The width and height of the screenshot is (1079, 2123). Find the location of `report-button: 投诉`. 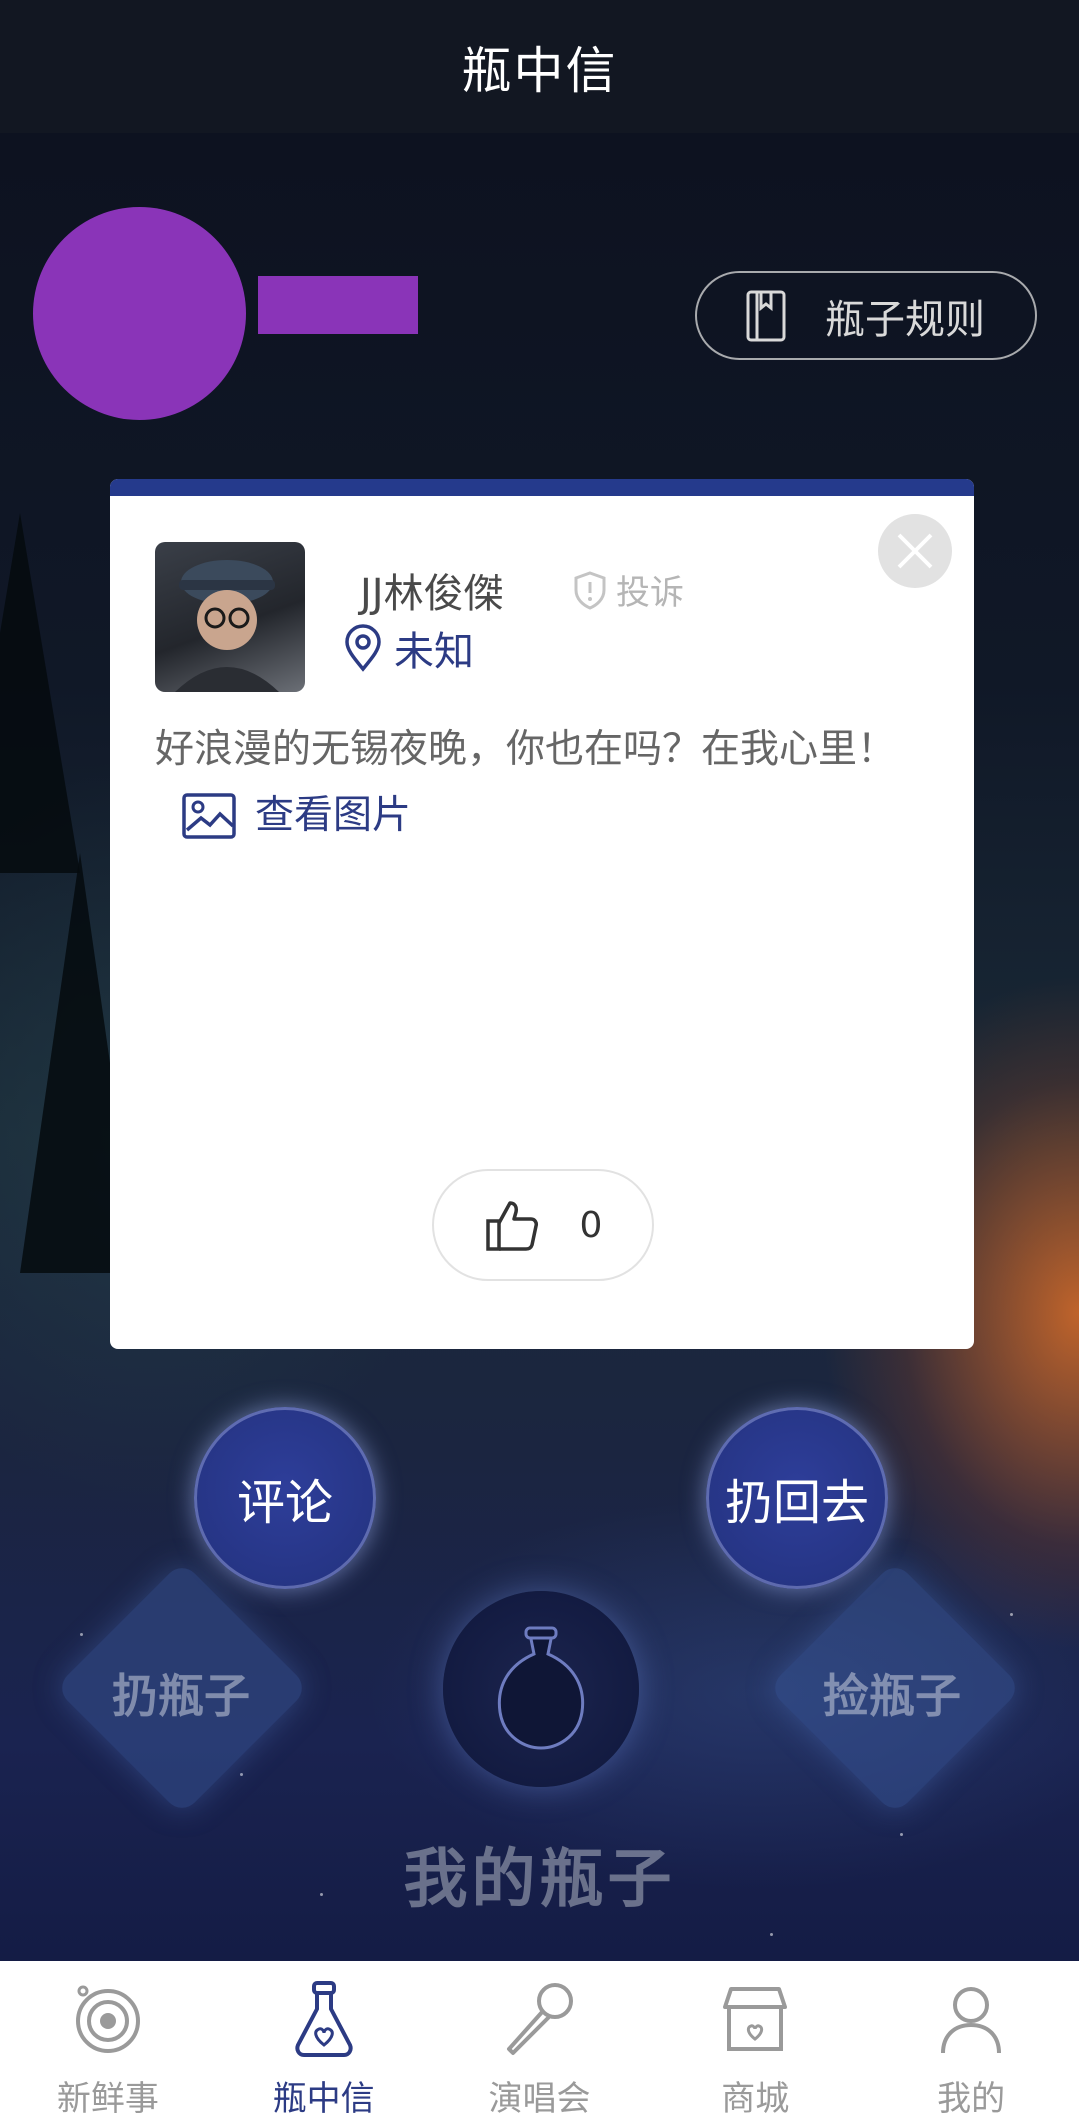

report-button: 投诉 is located at coordinates (628, 589).